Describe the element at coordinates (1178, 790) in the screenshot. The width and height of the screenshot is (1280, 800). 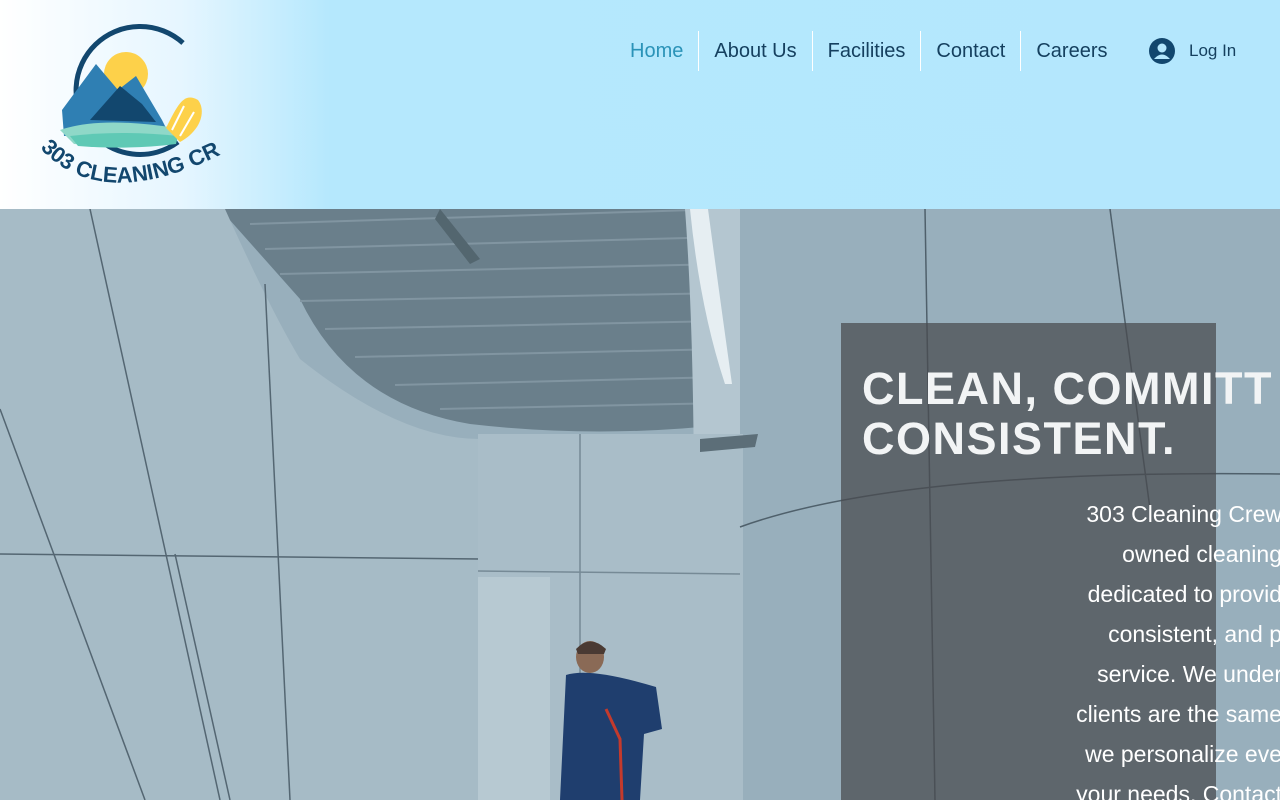
I see `hero-description-line: your needs. Contact` at that location.